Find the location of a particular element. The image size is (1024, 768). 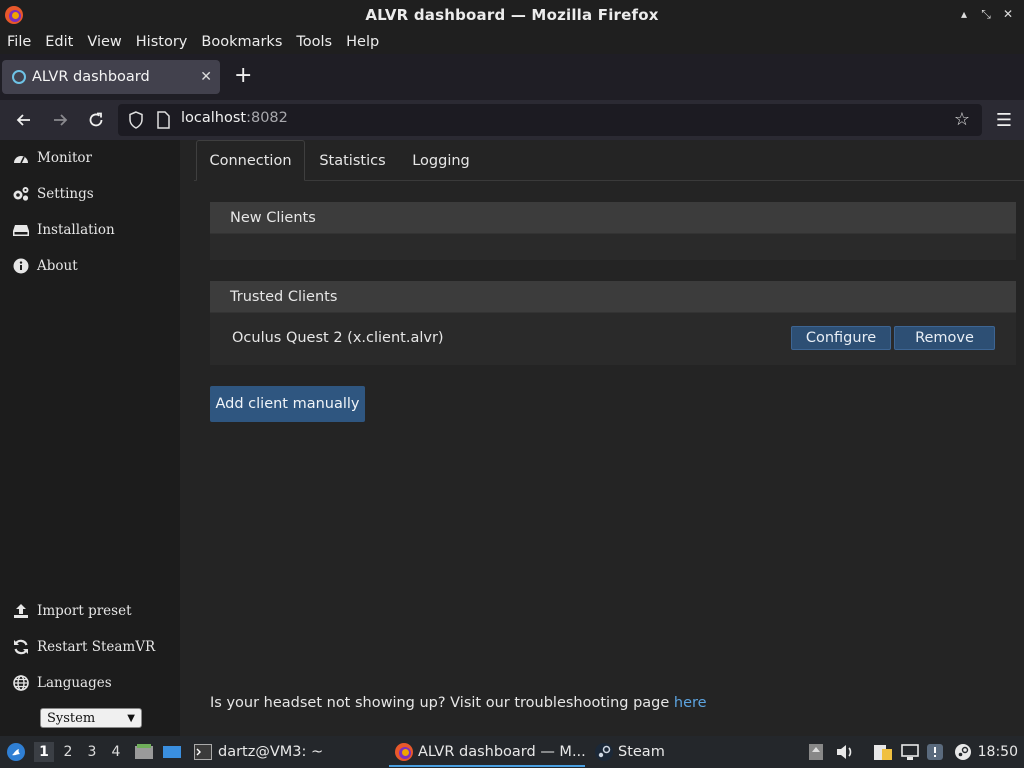

firefox-icon is located at coordinates (404, 752).